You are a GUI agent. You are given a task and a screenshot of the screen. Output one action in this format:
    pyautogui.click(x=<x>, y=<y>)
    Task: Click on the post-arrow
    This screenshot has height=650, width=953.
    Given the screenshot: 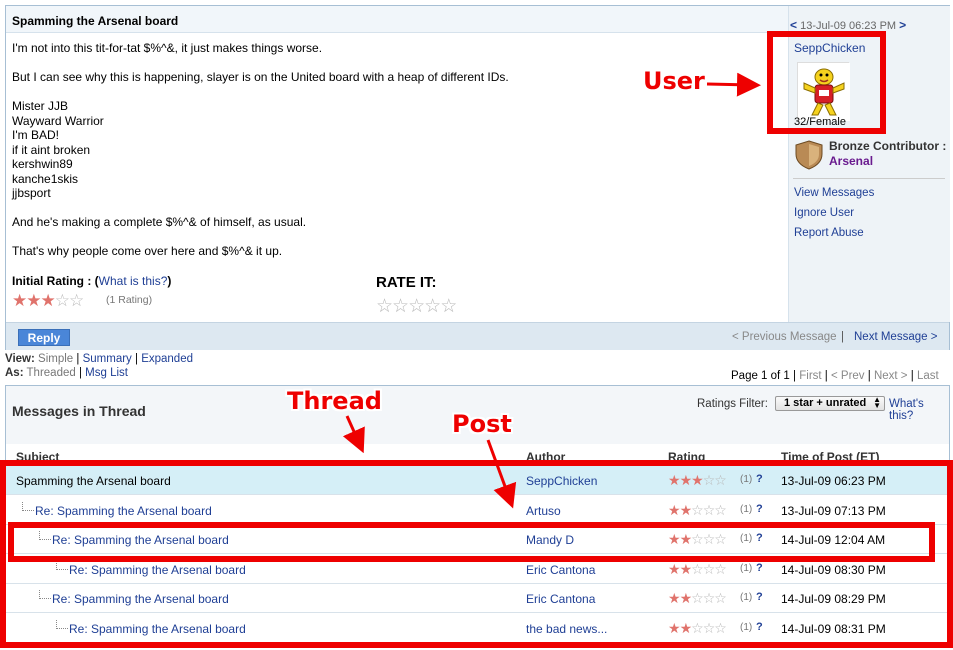 What is the action you would take?
    pyautogui.click(x=501, y=474)
    